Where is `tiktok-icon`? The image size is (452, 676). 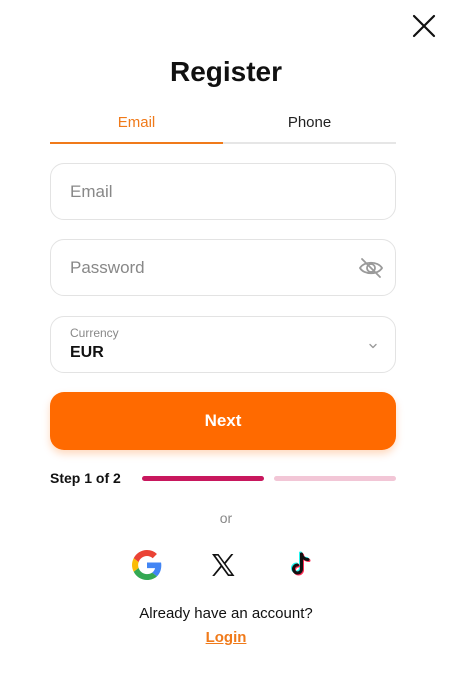 tiktok-icon is located at coordinates (301, 565).